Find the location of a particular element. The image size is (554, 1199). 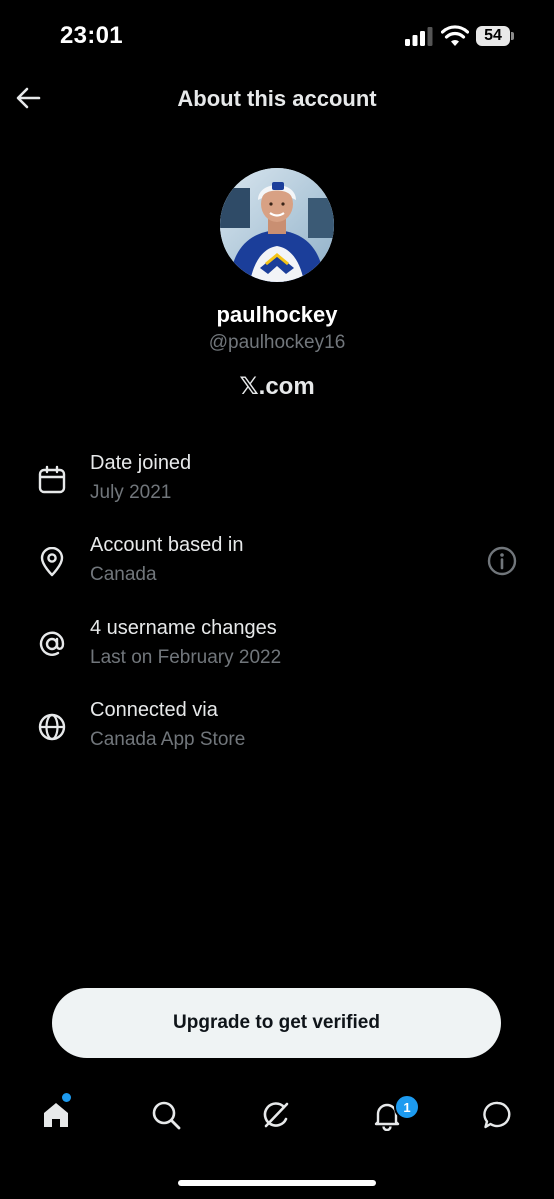

calendar-icon is located at coordinates (52, 480).